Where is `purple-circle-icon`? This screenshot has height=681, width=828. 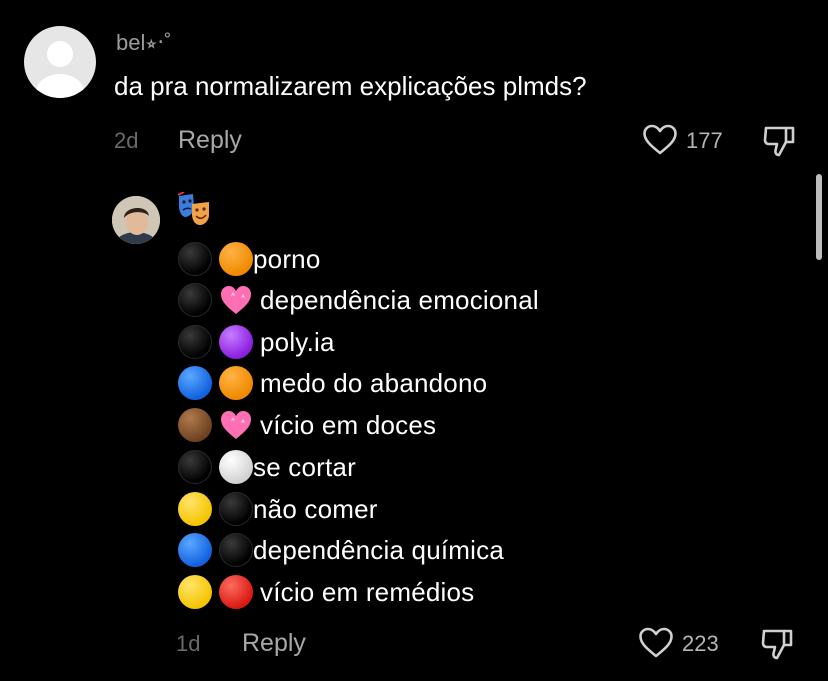
purple-circle-icon is located at coordinates (236, 342).